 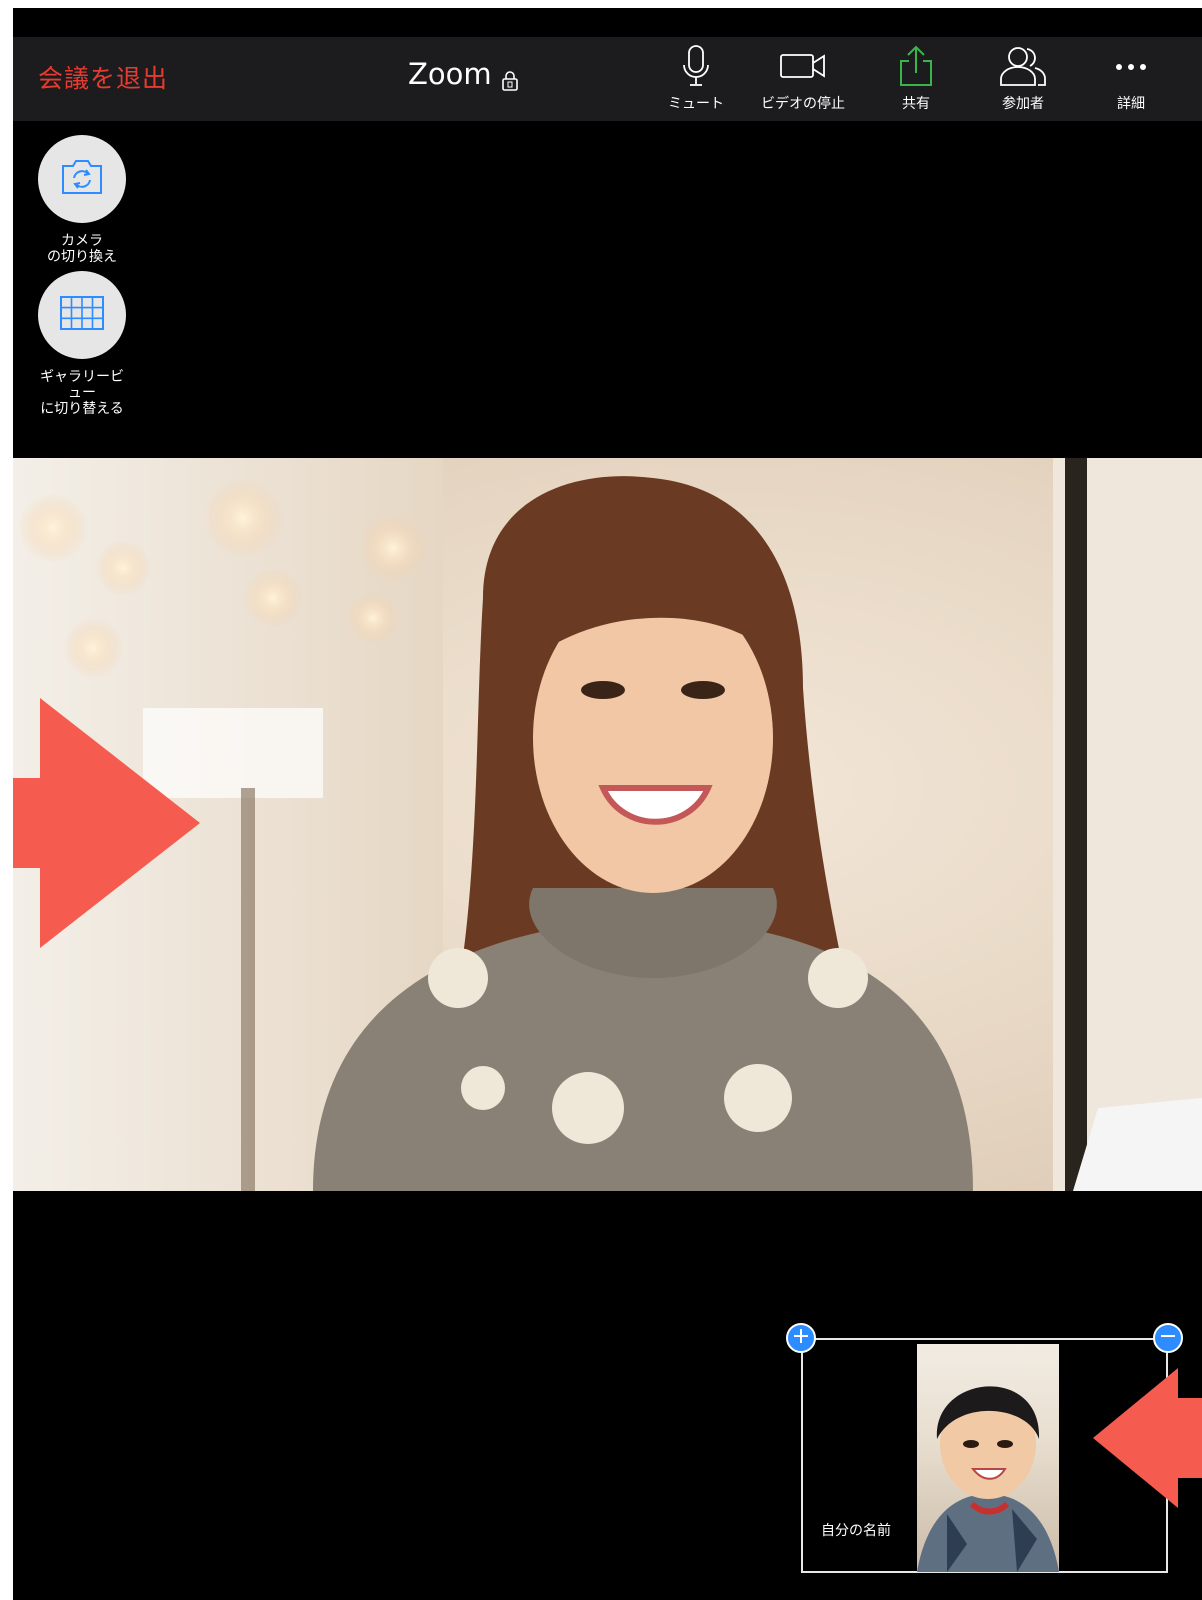 I want to click on shrink-self-view-button, so click(x=1168, y=1338).